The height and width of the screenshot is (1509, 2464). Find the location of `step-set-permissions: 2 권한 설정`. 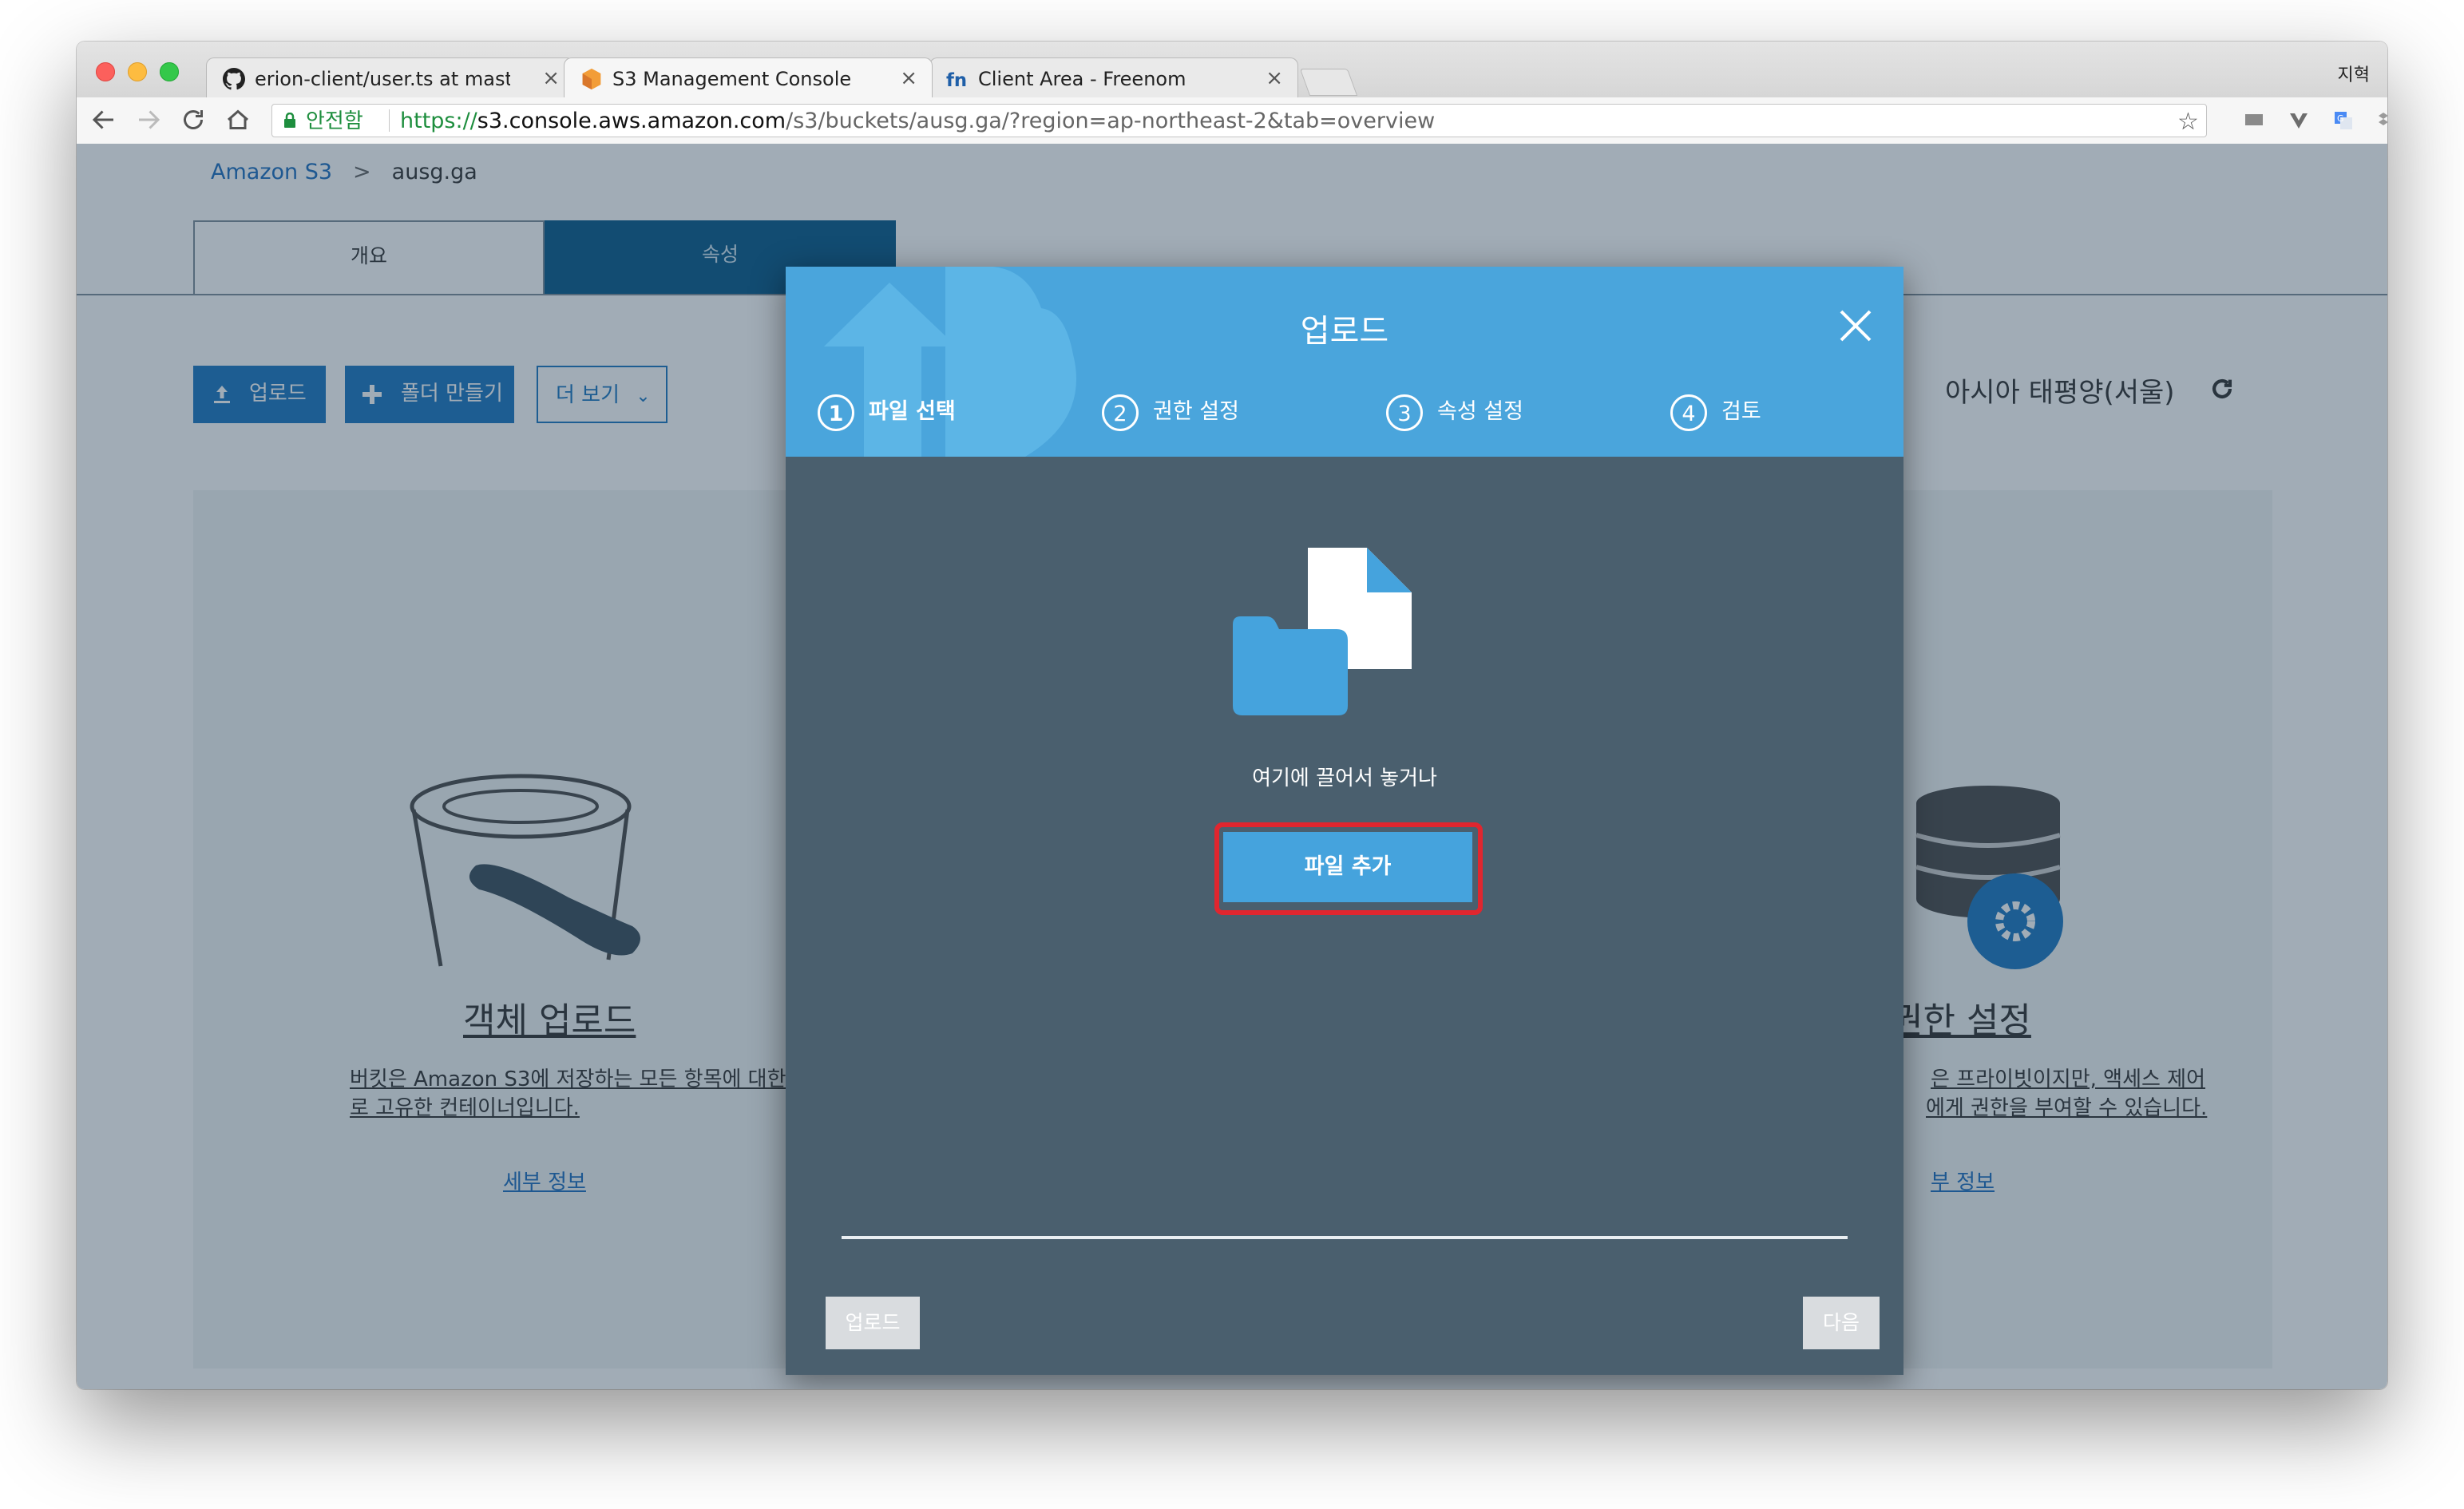

step-set-permissions: 2 권한 설정 is located at coordinates (1170, 412).